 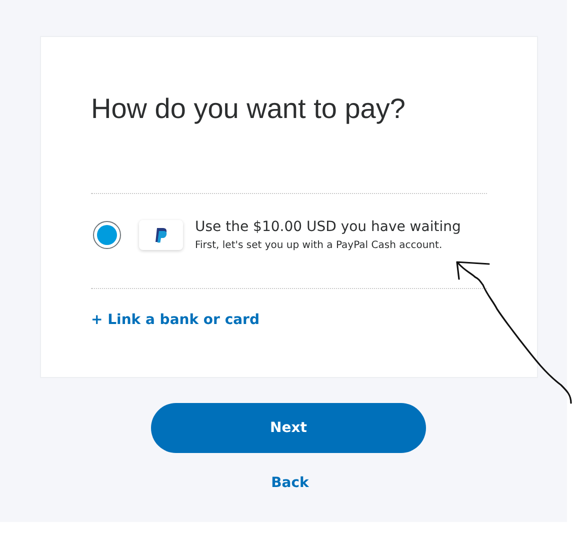 What do you see at coordinates (161, 235) in the screenshot?
I see `paypal-logo-icon` at bounding box center [161, 235].